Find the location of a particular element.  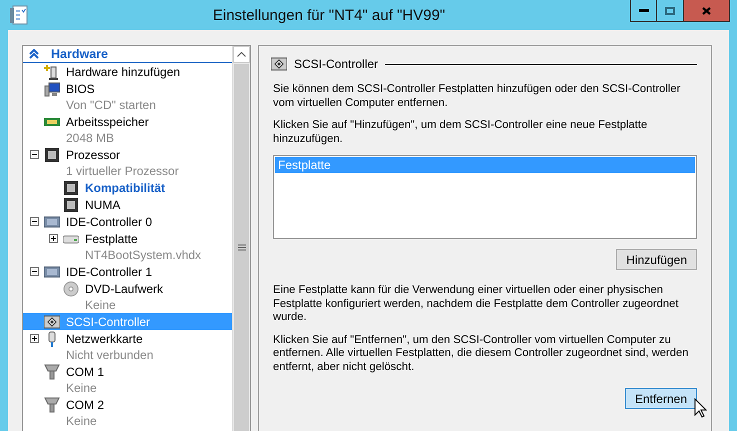

minimize-button is located at coordinates (643, 11).